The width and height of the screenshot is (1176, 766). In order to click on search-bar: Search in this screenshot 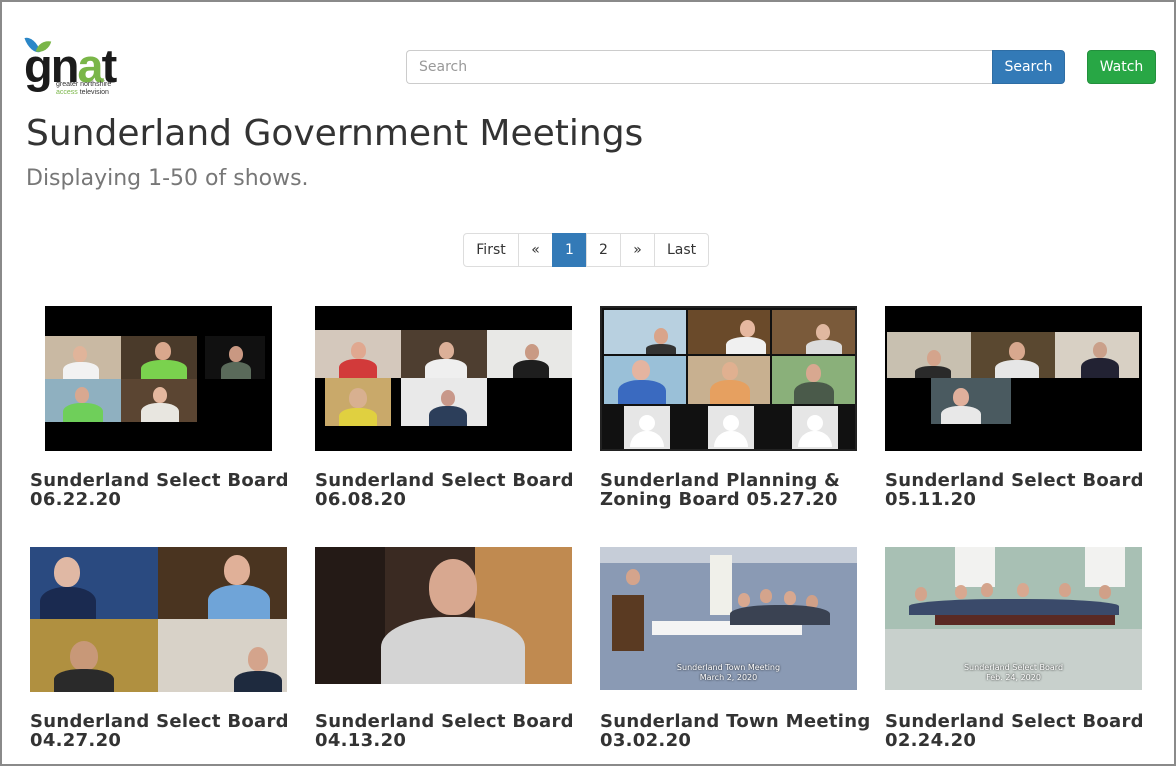, I will do `click(735, 67)`.